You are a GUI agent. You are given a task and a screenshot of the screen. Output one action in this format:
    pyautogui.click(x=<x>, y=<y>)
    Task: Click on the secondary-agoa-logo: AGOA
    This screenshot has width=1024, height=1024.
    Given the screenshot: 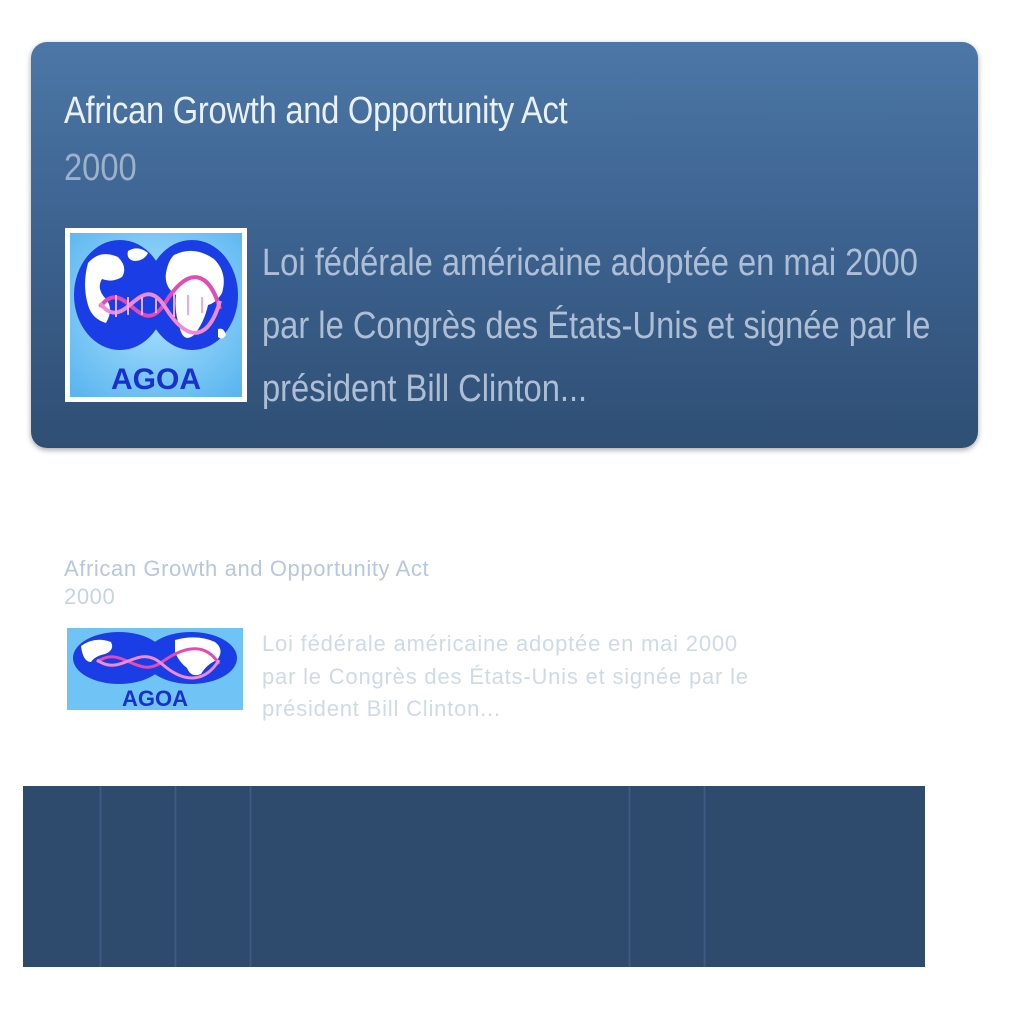 What is the action you would take?
    pyautogui.click(x=155, y=669)
    